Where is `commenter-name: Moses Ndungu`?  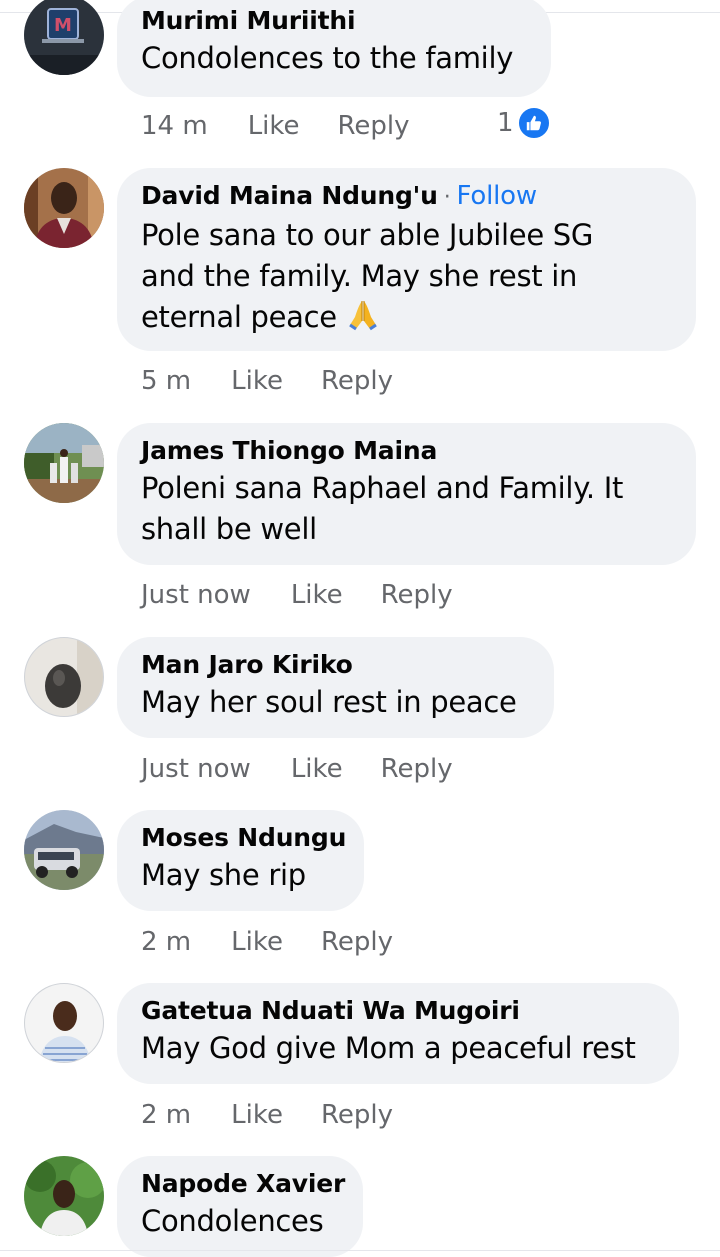 commenter-name: Moses Ndungu is located at coordinates (243, 838).